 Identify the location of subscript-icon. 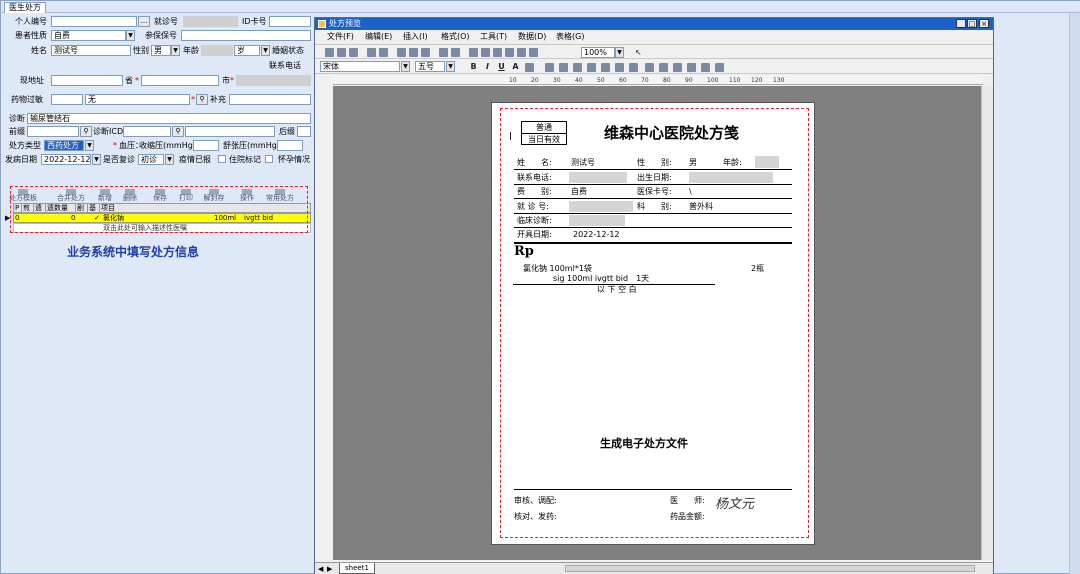
(677, 67).